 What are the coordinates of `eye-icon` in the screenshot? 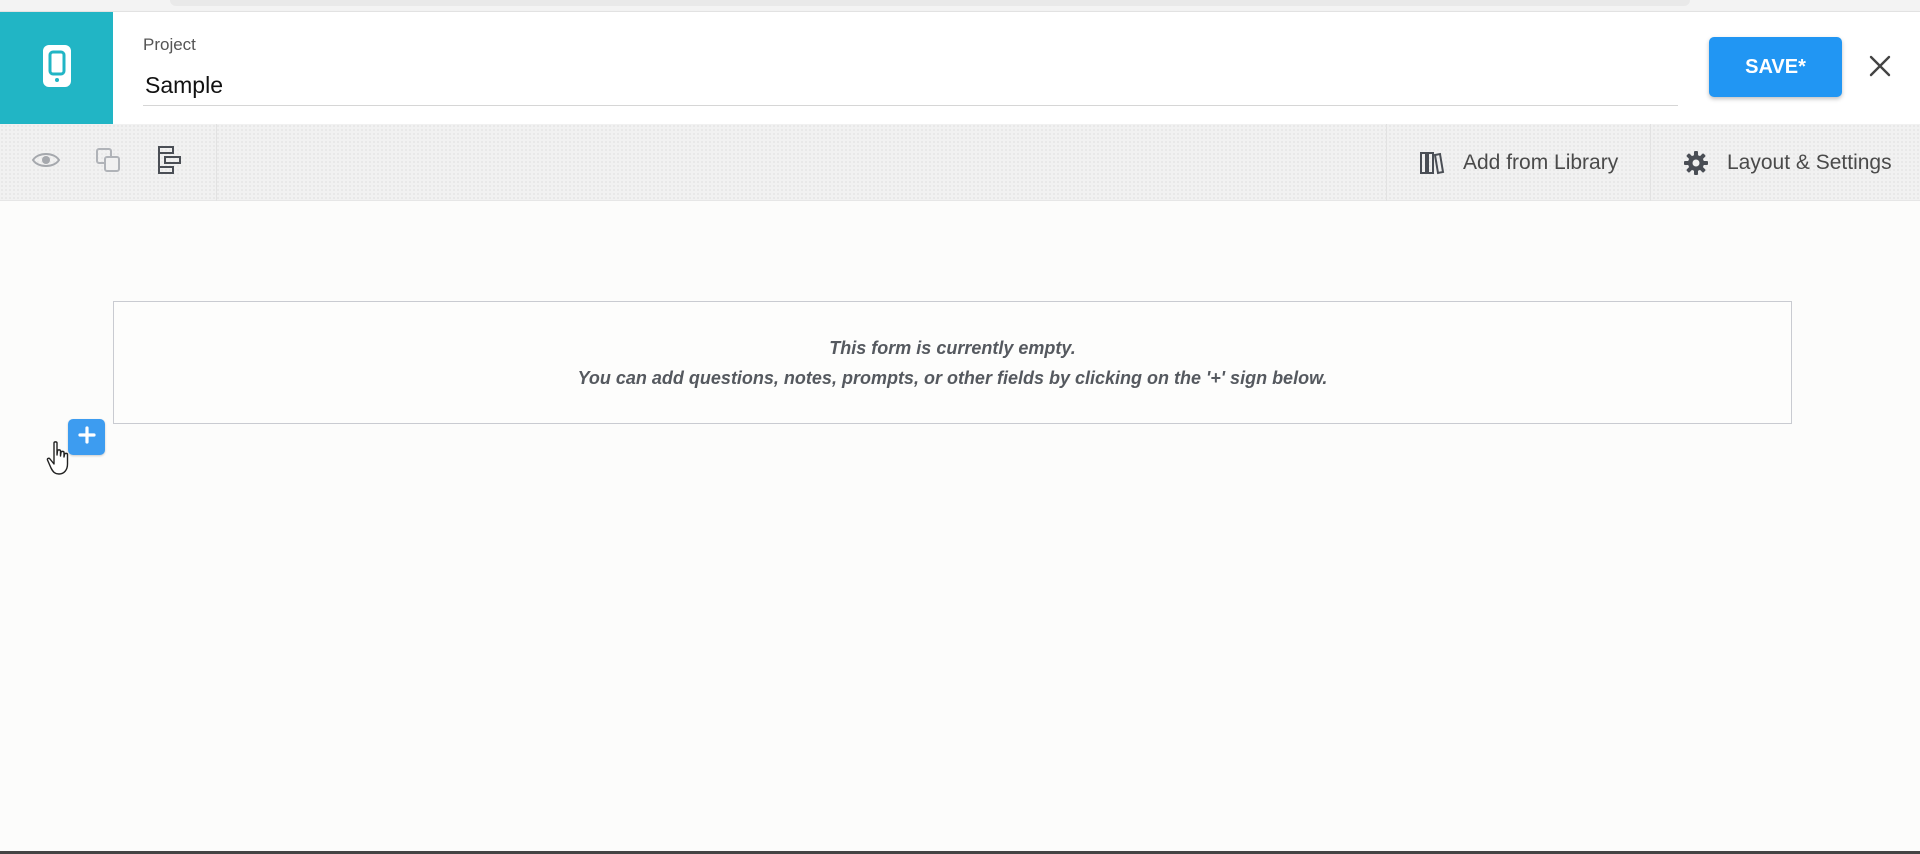 It's located at (46, 162).